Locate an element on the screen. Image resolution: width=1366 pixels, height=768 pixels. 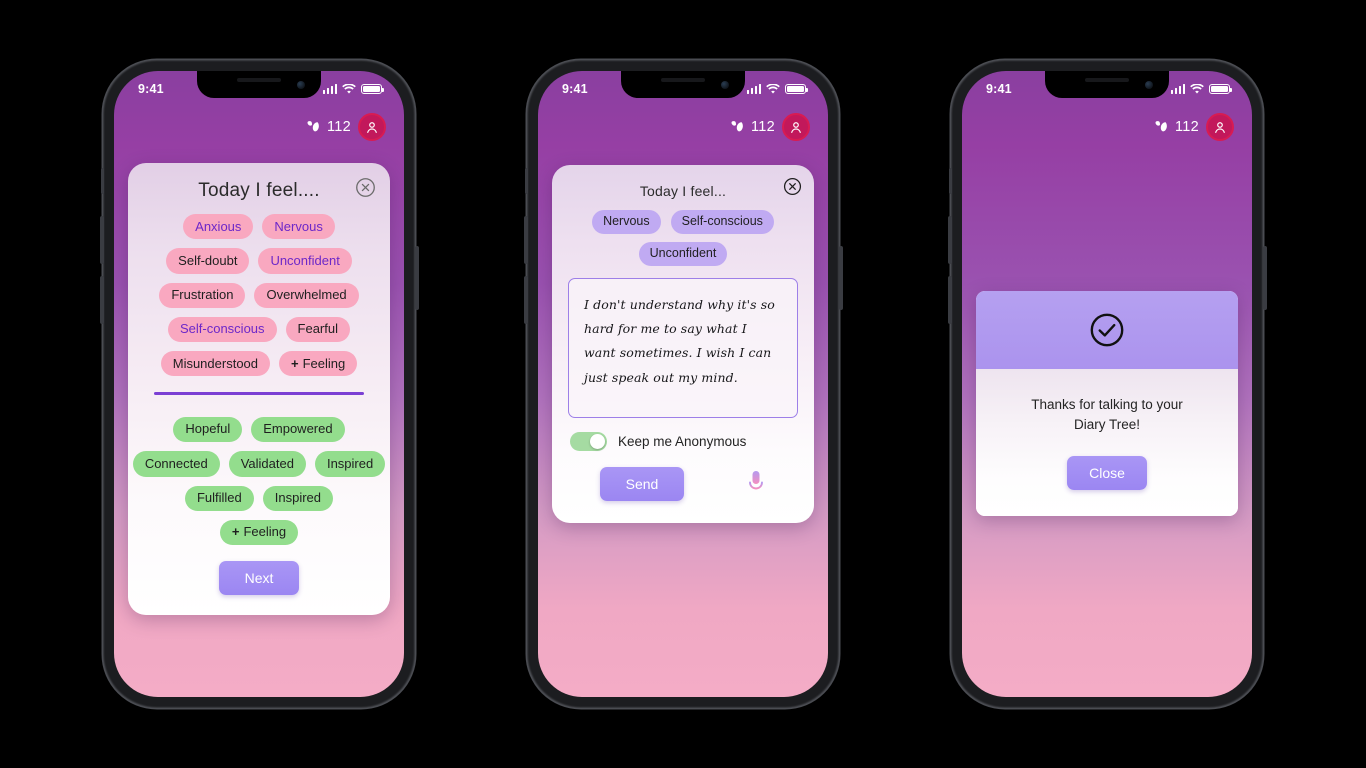
feeling-tag: Fulfilled is located at coordinates (219, 498).